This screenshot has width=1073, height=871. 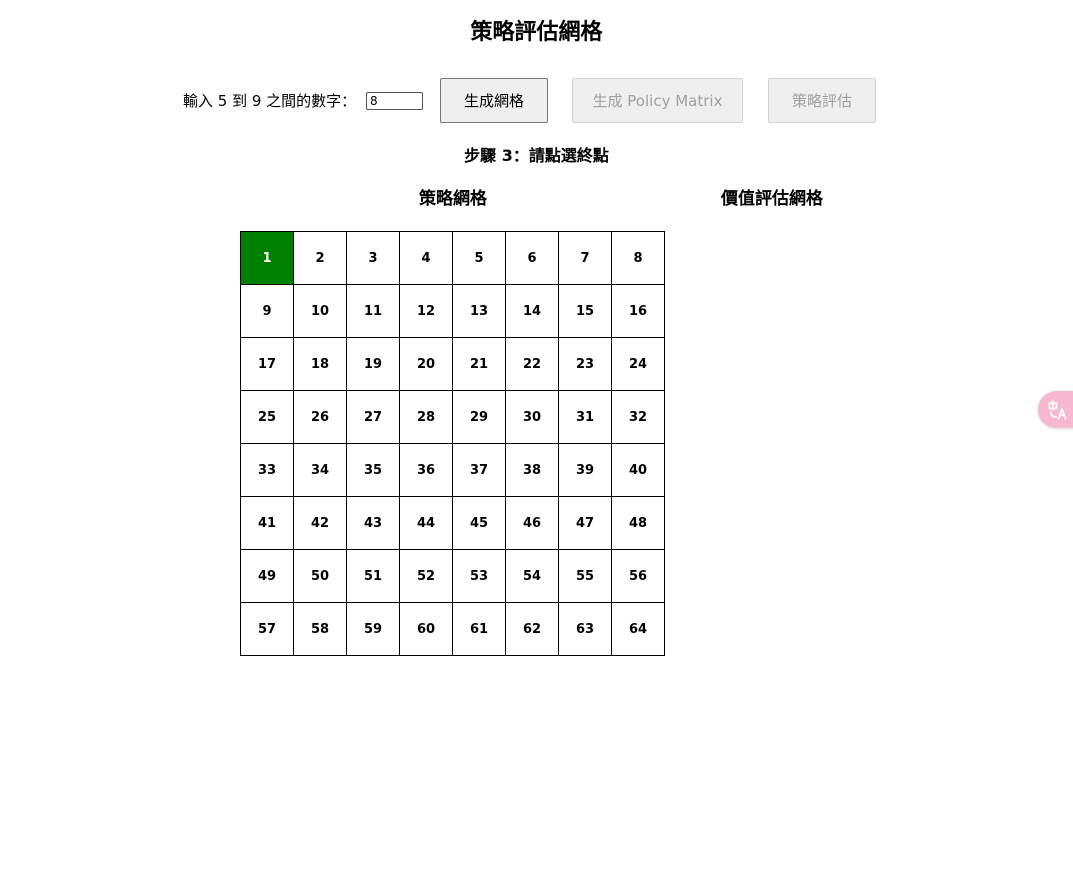 What do you see at coordinates (426, 523) in the screenshot?
I see `grid-cell: 44` at bounding box center [426, 523].